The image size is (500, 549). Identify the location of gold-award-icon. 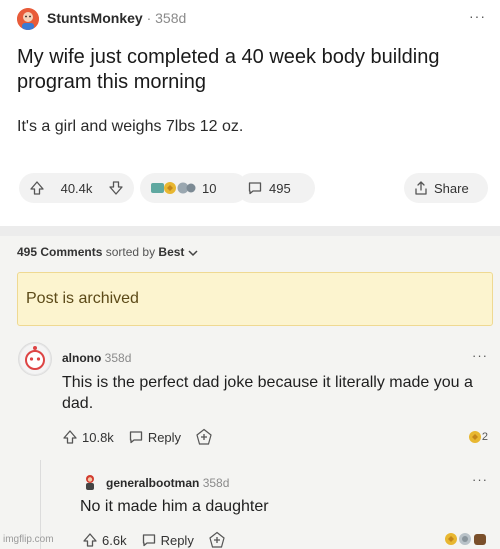
(475, 437).